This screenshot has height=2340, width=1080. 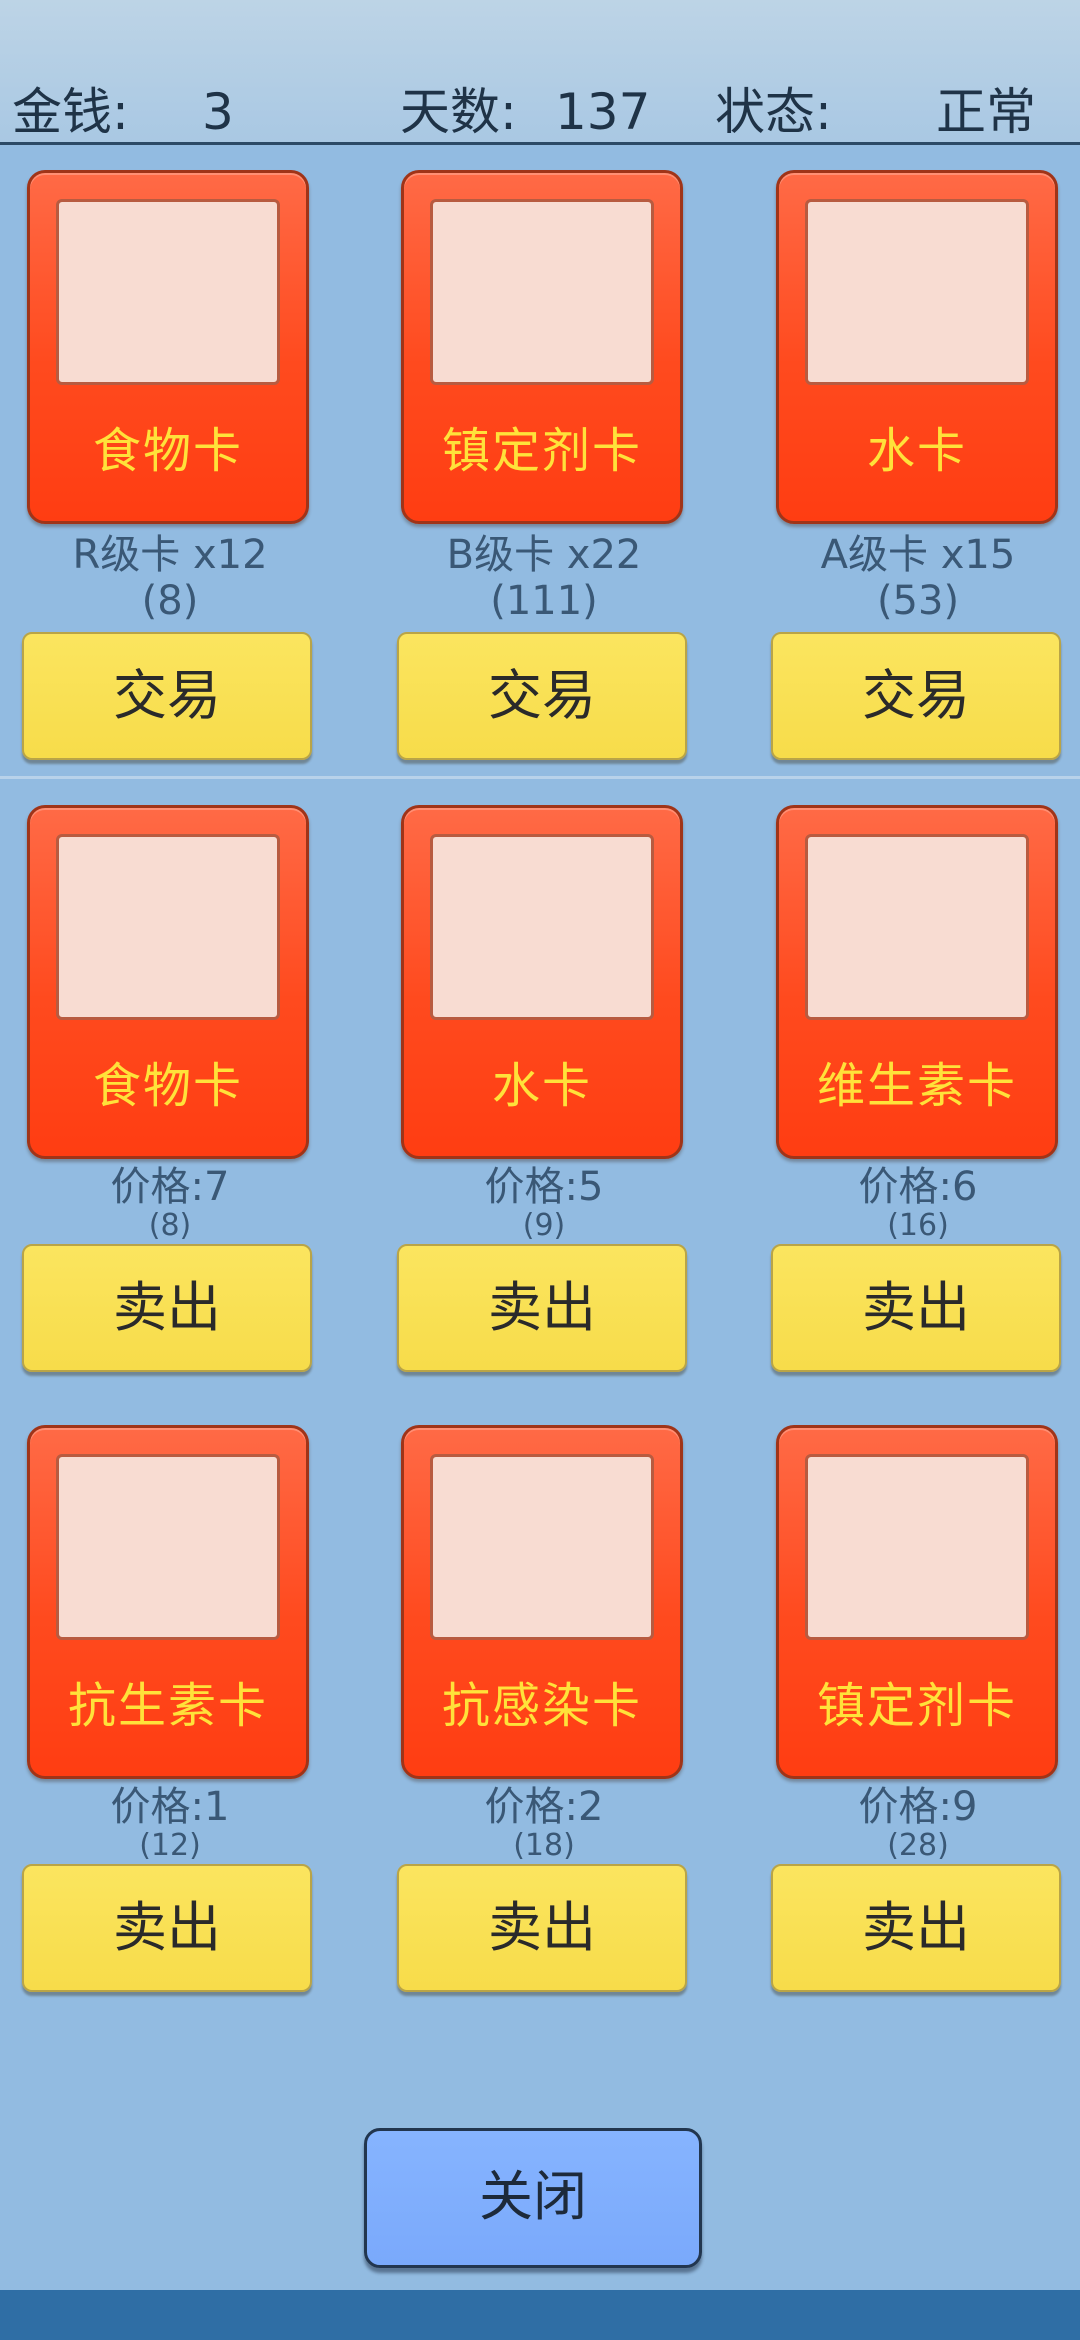 What do you see at coordinates (540, 2315) in the screenshot?
I see `bottom-bar` at bounding box center [540, 2315].